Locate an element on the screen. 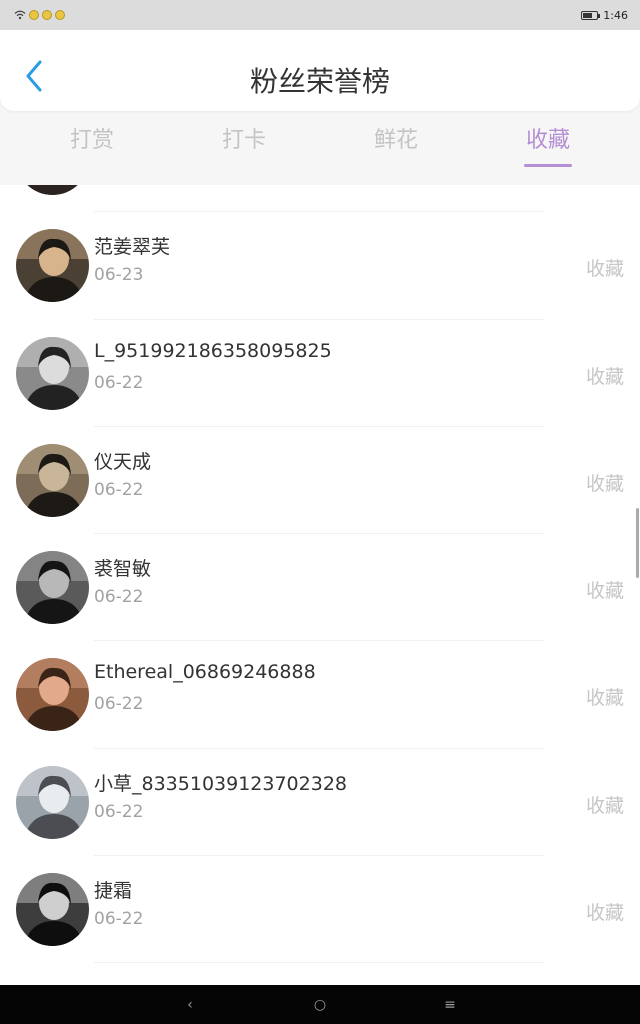 The image size is (640, 1024). battery-icon is located at coordinates (591, 15).